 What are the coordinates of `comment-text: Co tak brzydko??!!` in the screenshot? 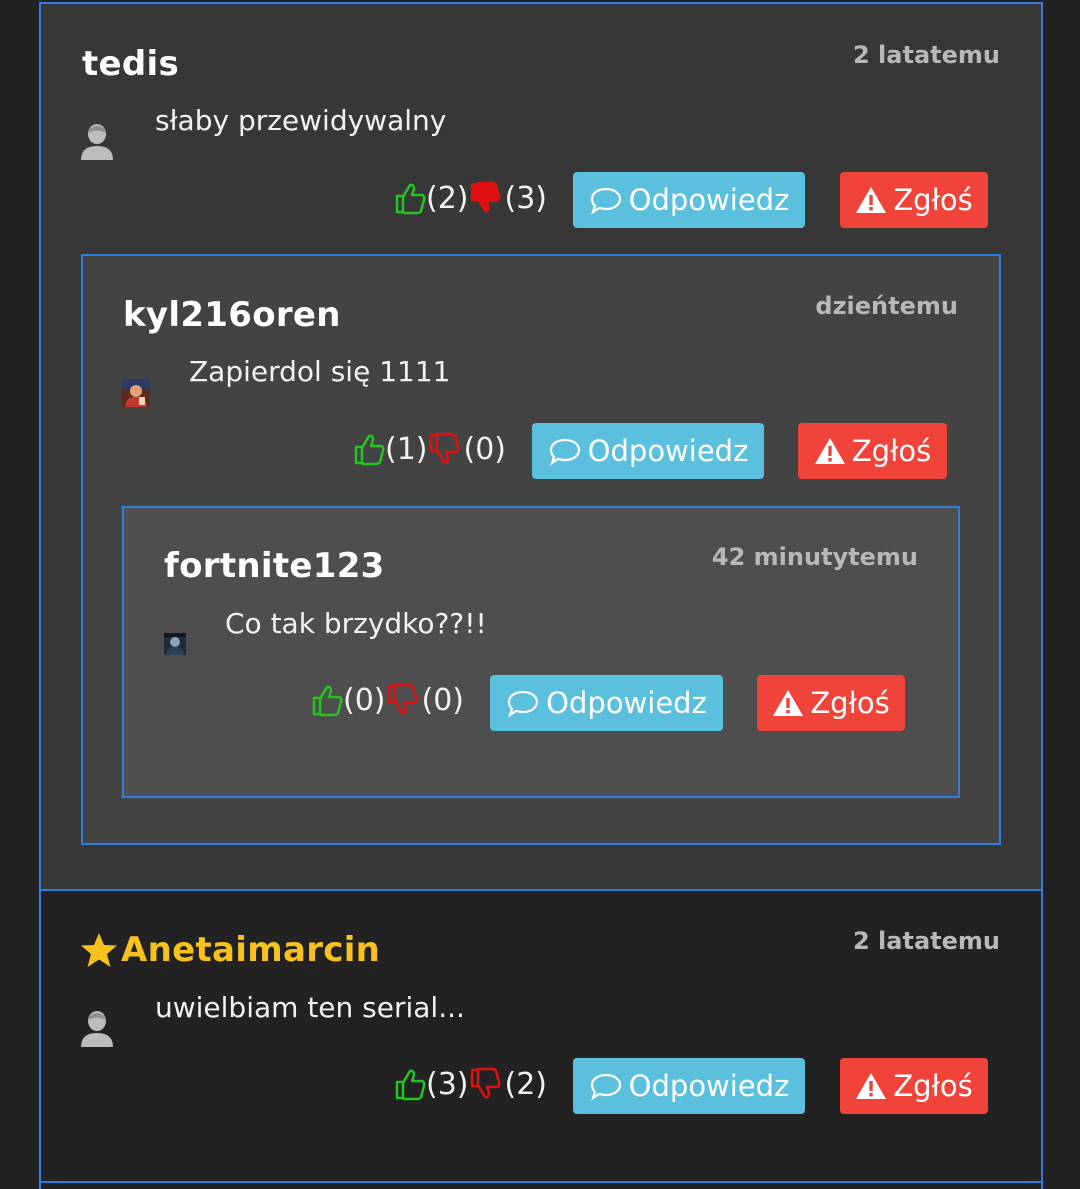 It's located at (356, 623).